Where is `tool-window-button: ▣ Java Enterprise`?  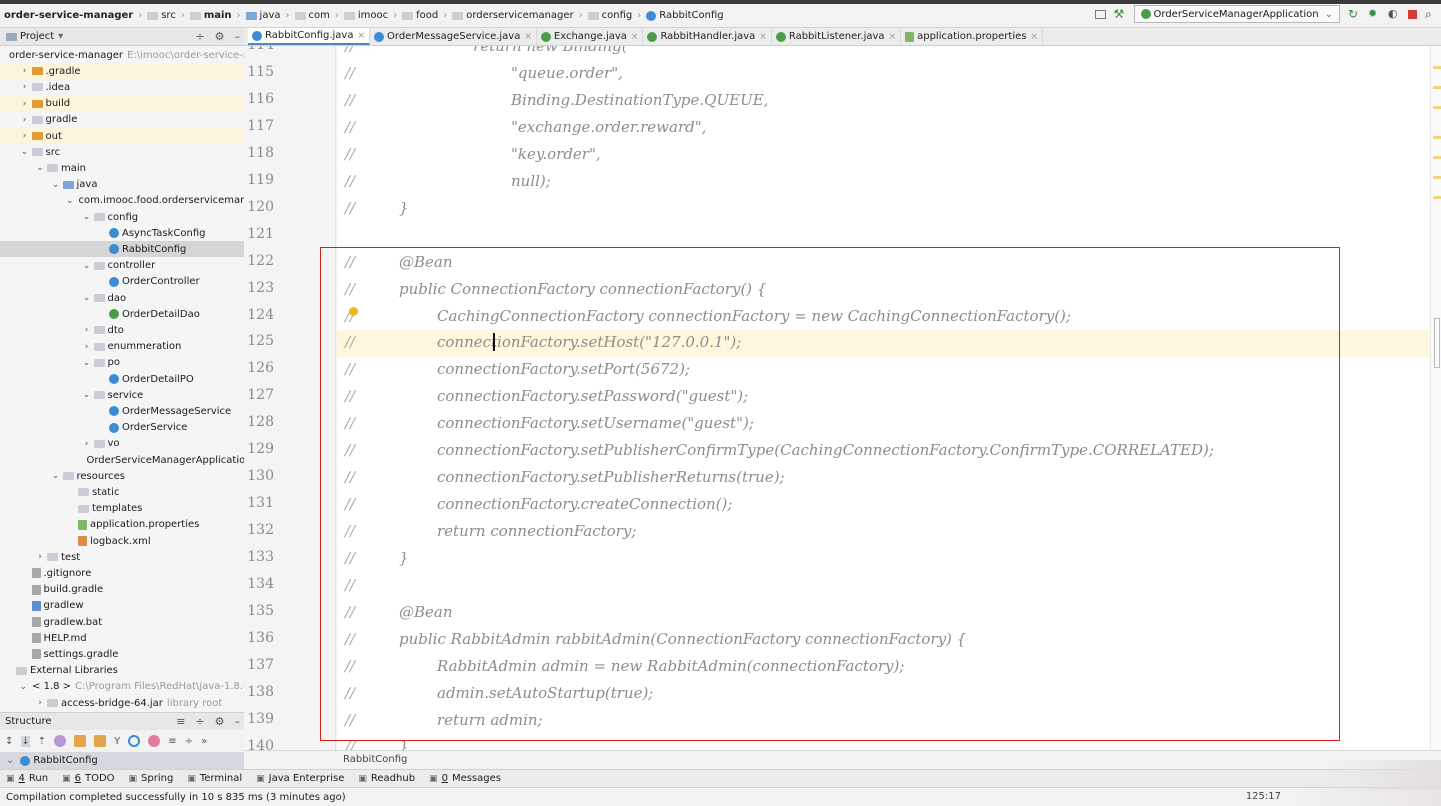
tool-window-button: ▣ Java Enterprise is located at coordinates (300, 778).